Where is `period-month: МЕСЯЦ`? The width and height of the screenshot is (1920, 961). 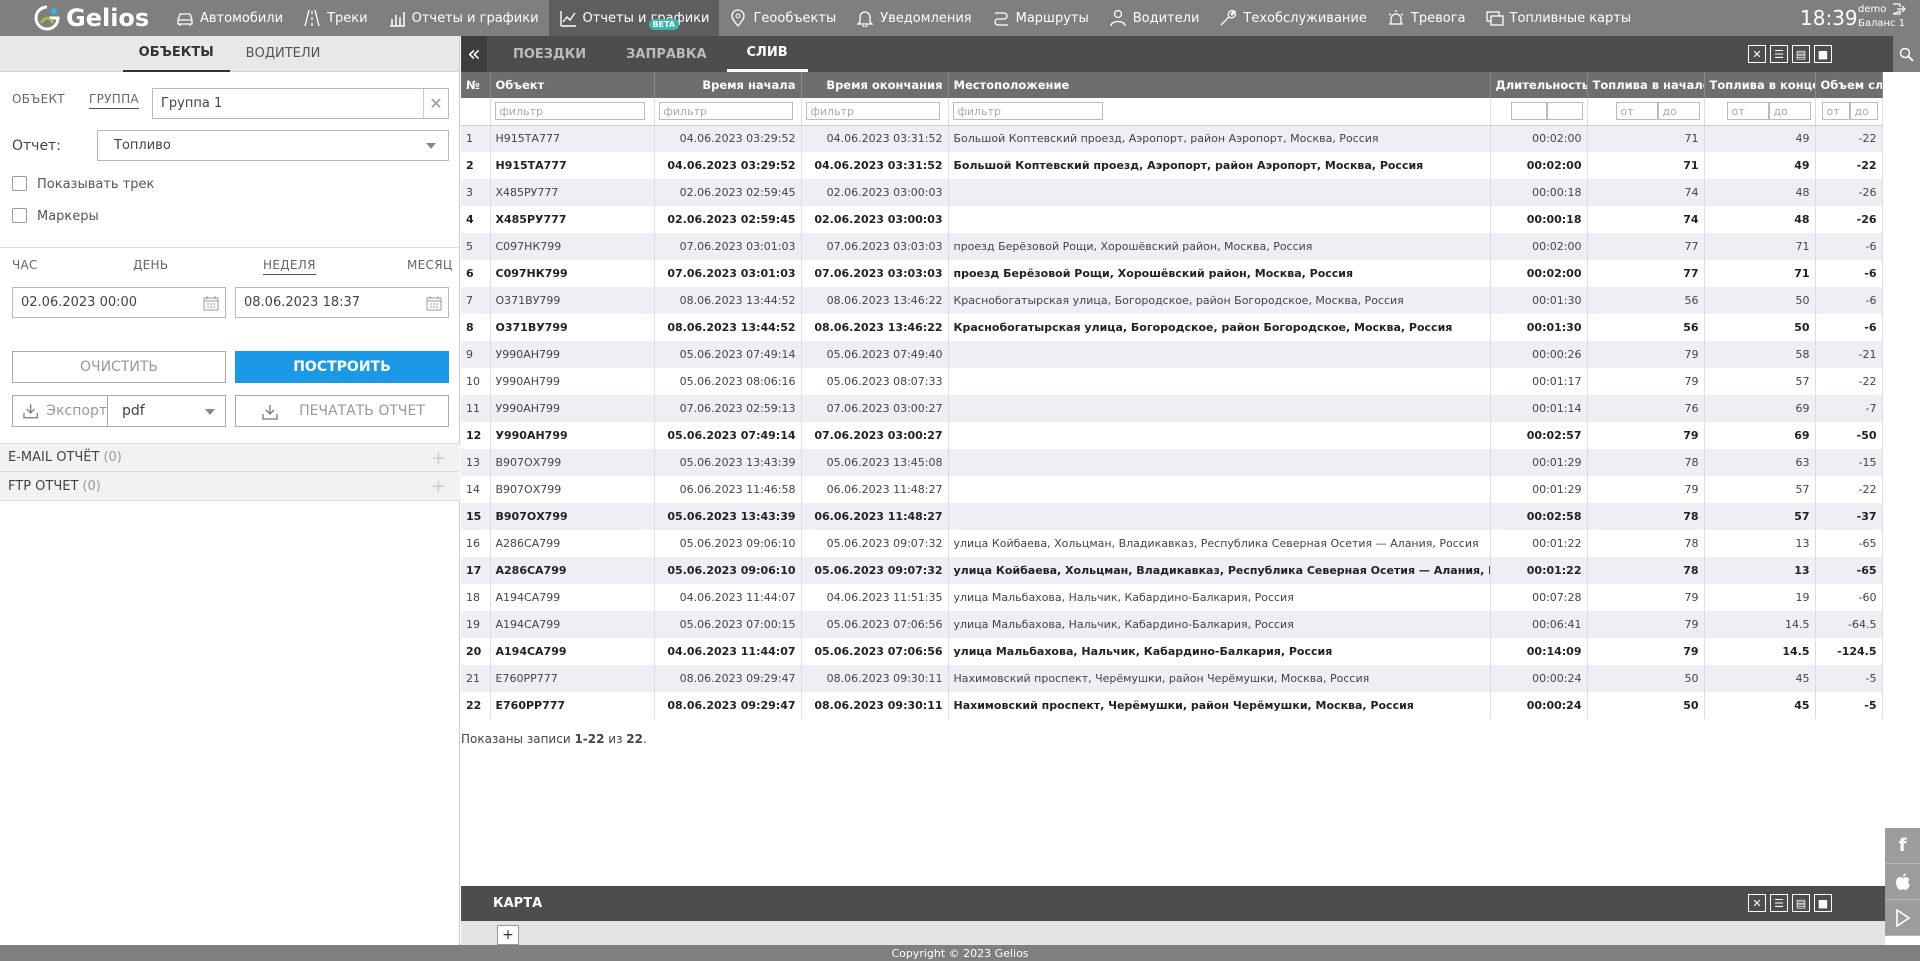 period-month: МЕСЯЦ is located at coordinates (429, 265).